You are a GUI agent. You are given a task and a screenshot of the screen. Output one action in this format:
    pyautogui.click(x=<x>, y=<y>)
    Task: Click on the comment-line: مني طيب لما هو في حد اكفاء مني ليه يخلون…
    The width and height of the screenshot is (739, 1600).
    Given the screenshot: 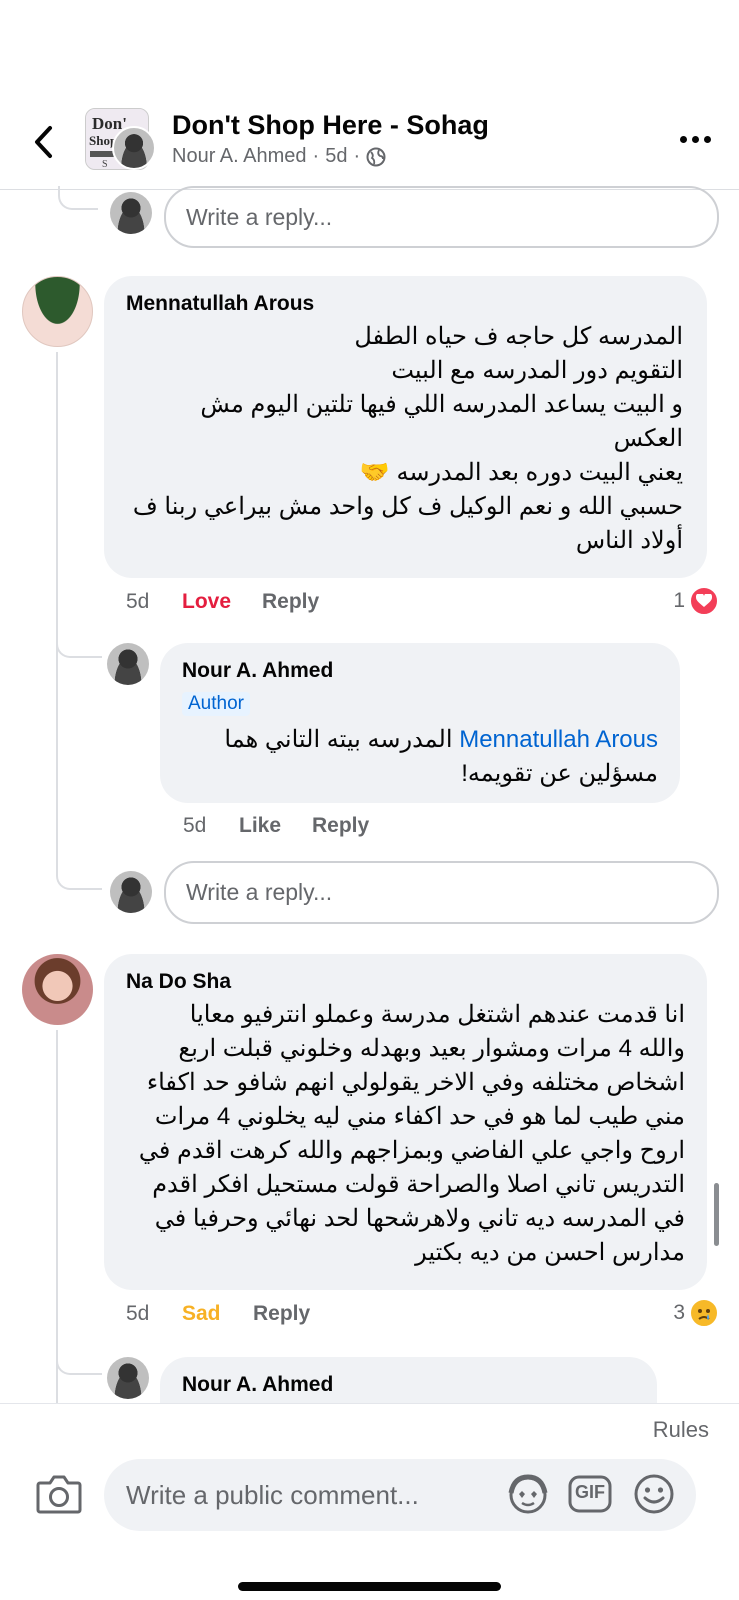 What is the action you would take?
    pyautogui.click(x=419, y=1116)
    